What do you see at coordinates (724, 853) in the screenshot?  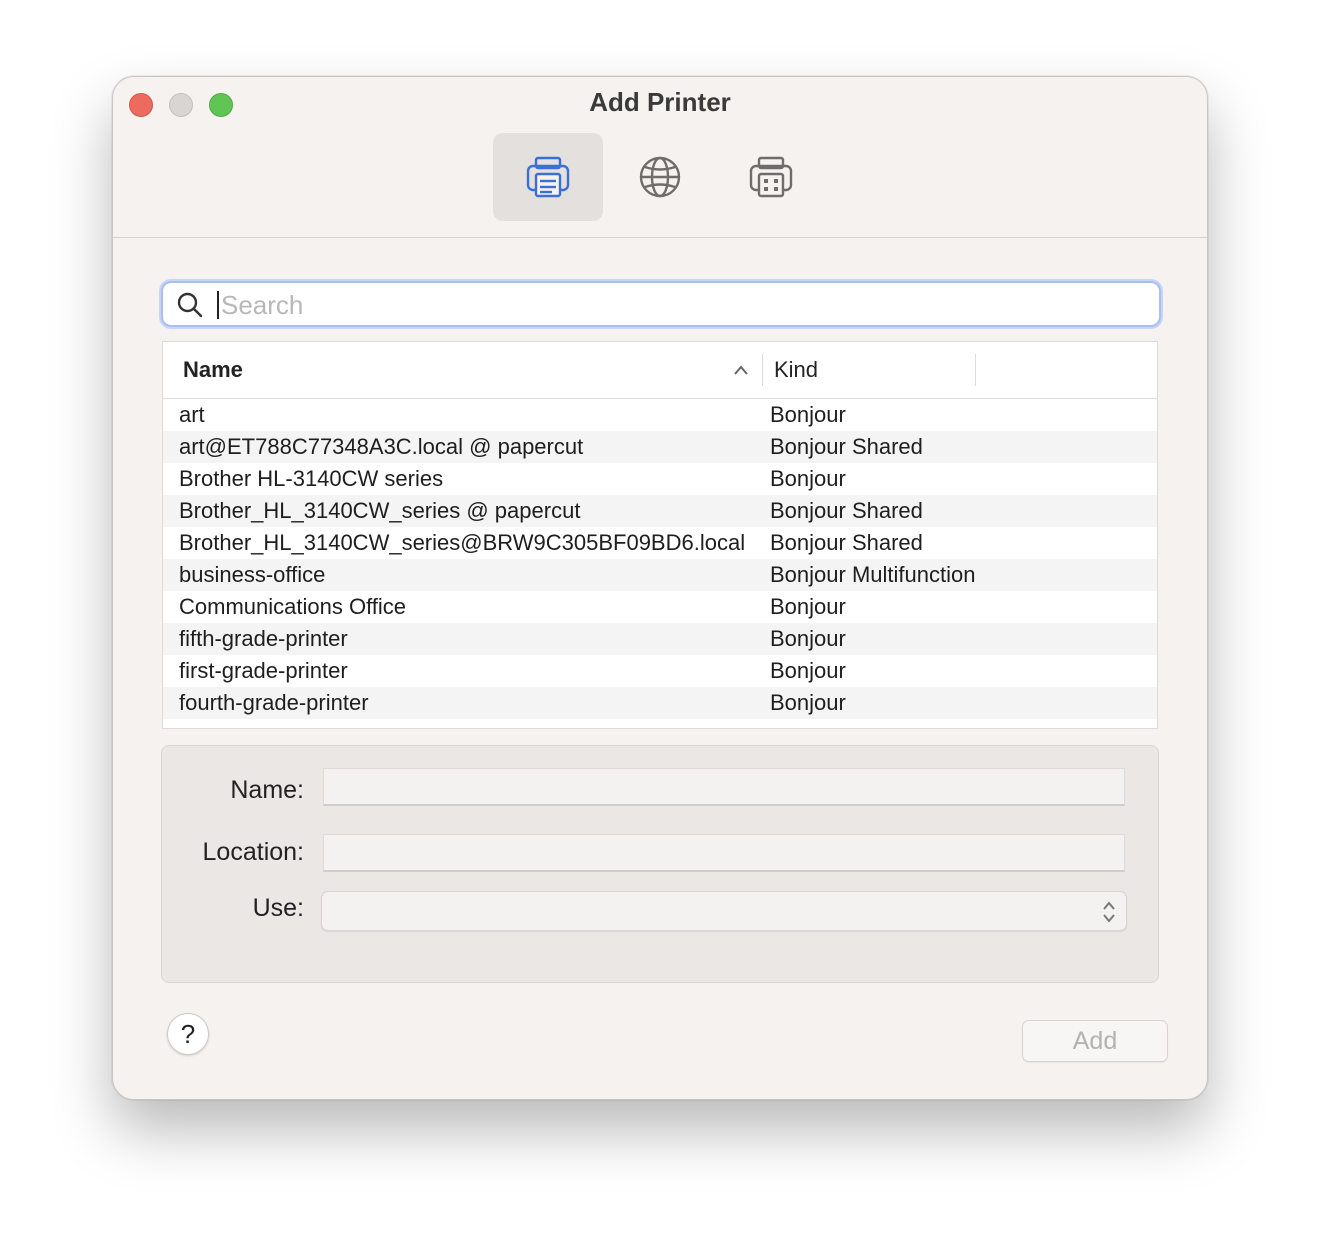 I see `printer-location-field` at bounding box center [724, 853].